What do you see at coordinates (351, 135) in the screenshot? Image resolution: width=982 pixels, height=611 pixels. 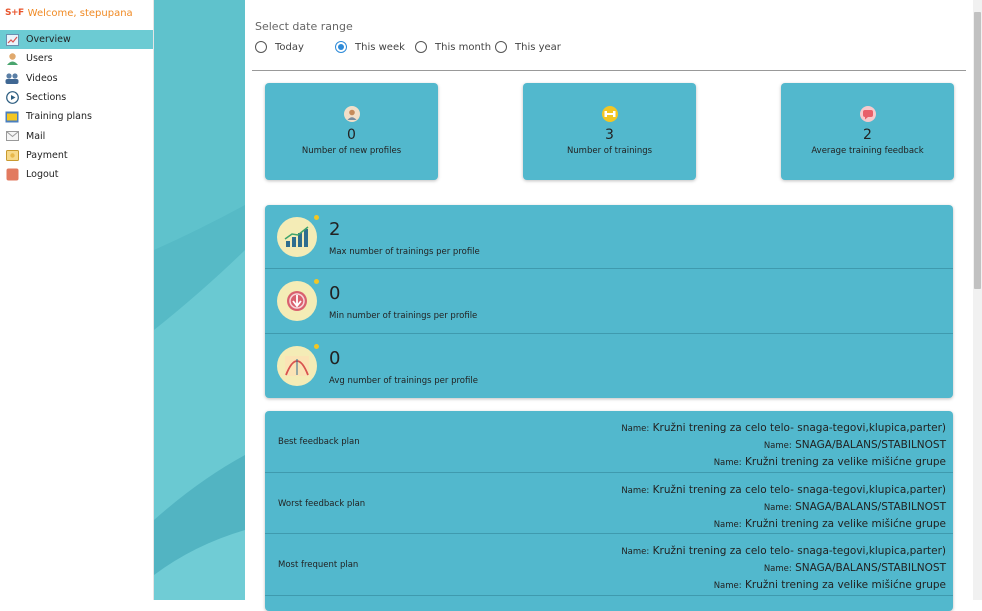 I see `card-value: 0` at bounding box center [351, 135].